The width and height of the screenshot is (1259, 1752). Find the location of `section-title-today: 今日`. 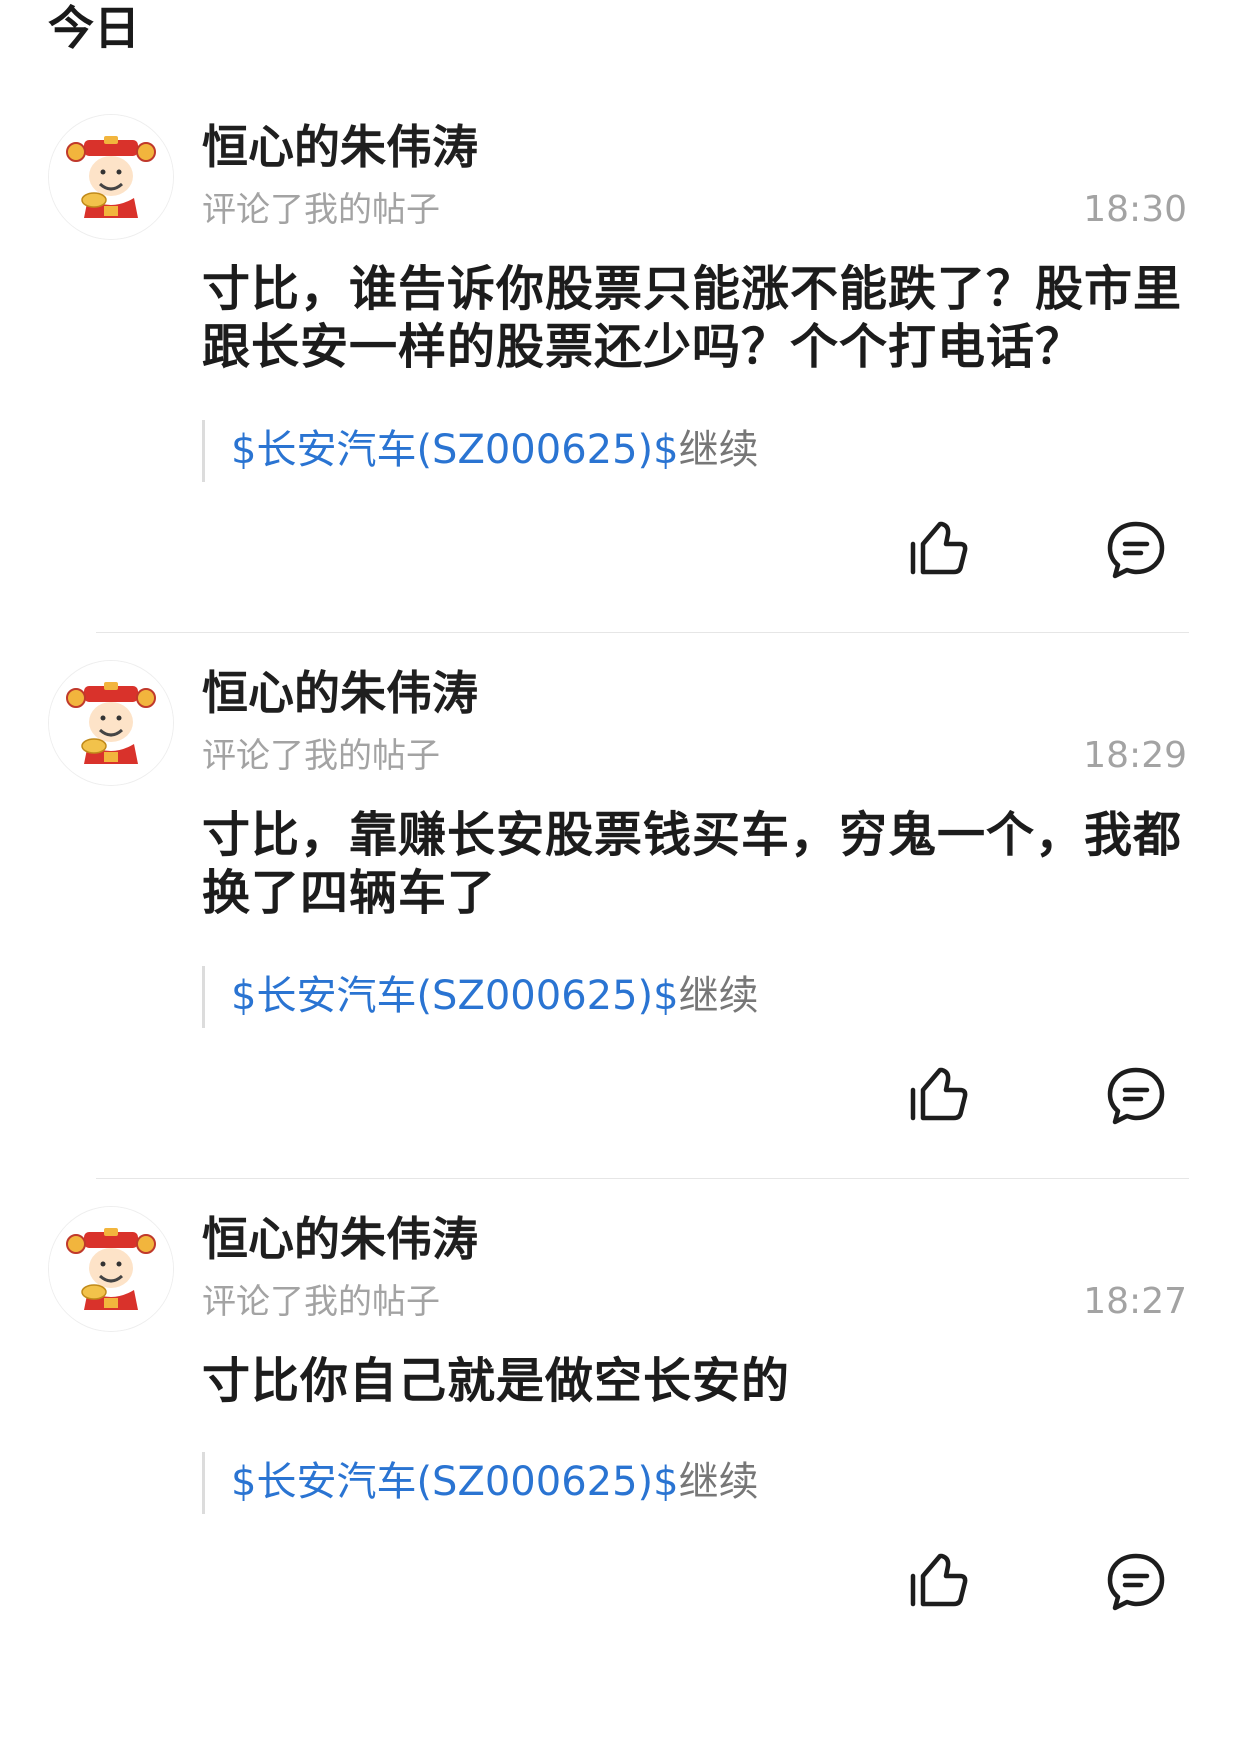

section-title-today: 今日 is located at coordinates (94, 28).